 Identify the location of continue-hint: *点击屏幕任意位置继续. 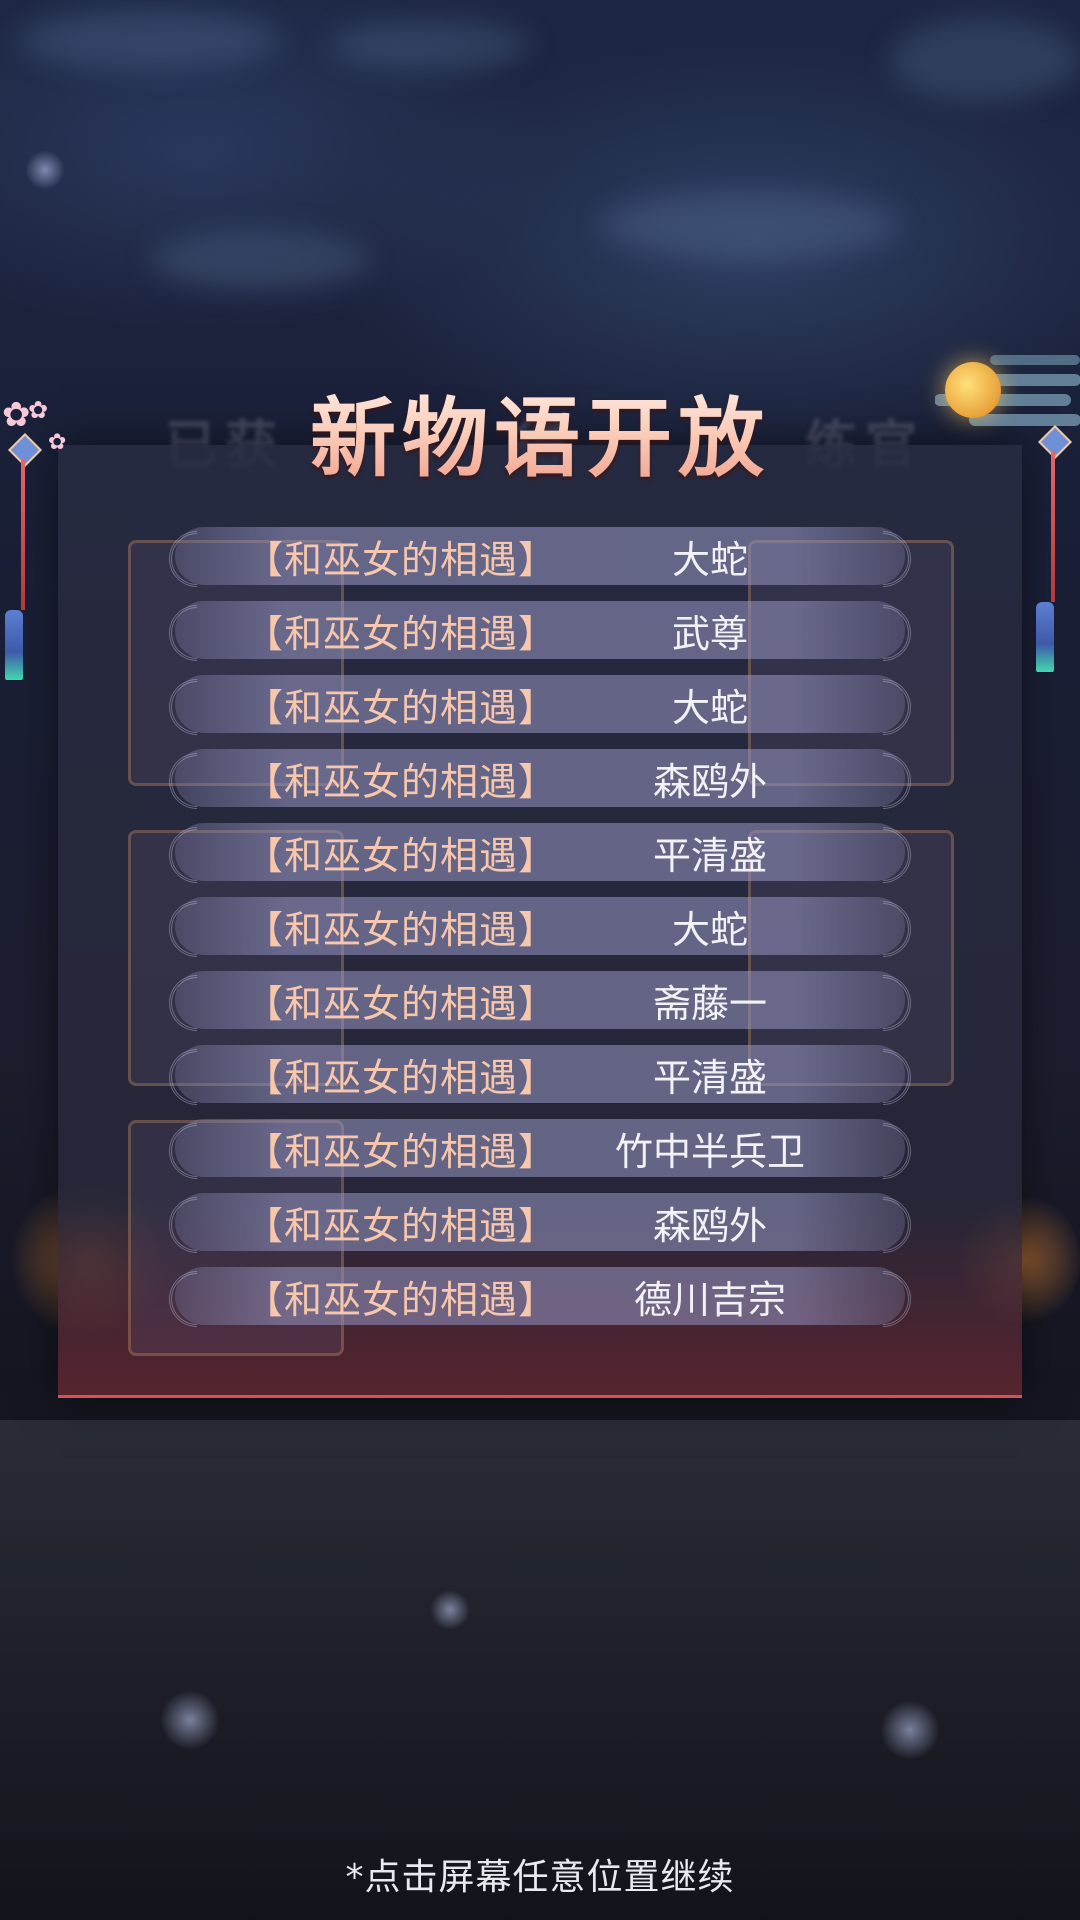
(540, 1877).